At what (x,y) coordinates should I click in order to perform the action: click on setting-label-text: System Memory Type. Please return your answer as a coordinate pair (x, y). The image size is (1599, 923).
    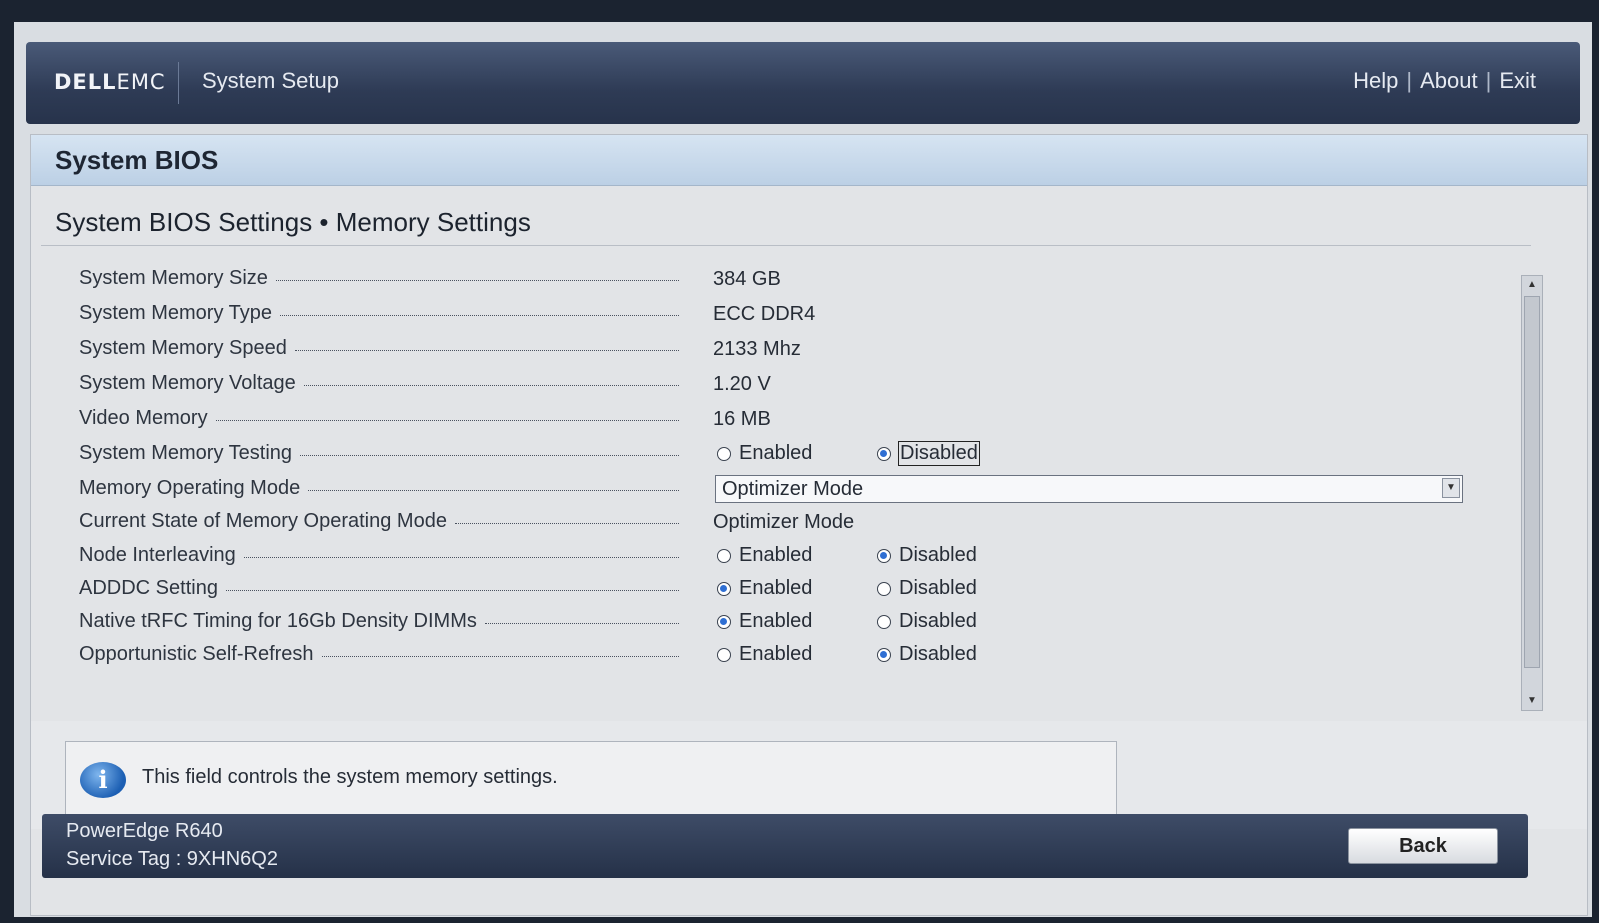
    Looking at the image, I should click on (176, 313).